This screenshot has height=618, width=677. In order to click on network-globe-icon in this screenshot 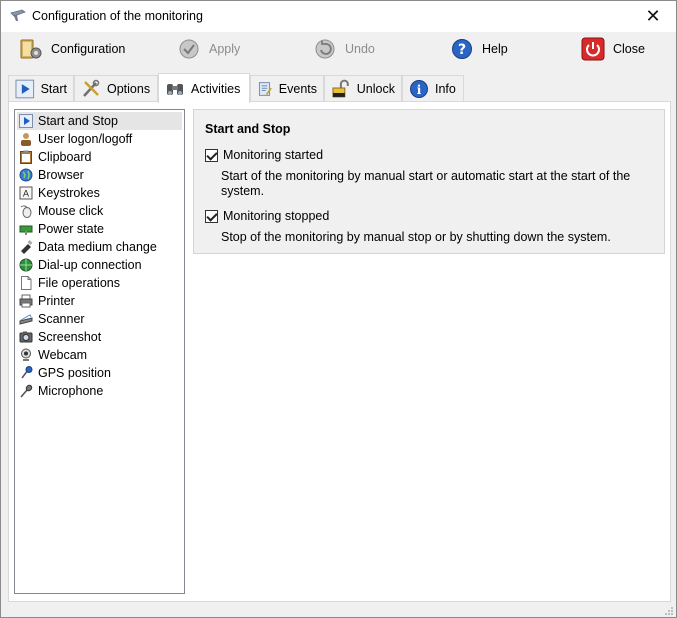, I will do `click(26, 265)`.